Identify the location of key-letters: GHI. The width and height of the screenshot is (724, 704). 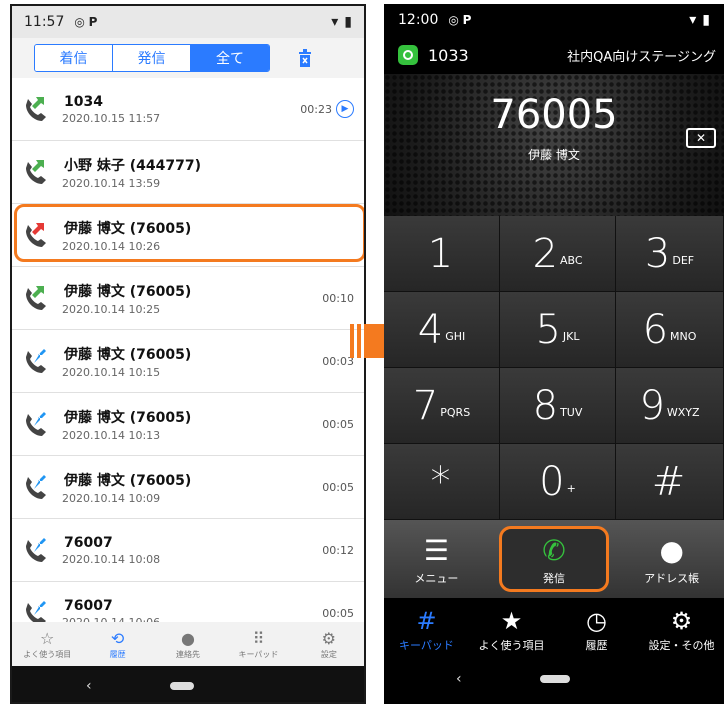
(455, 336).